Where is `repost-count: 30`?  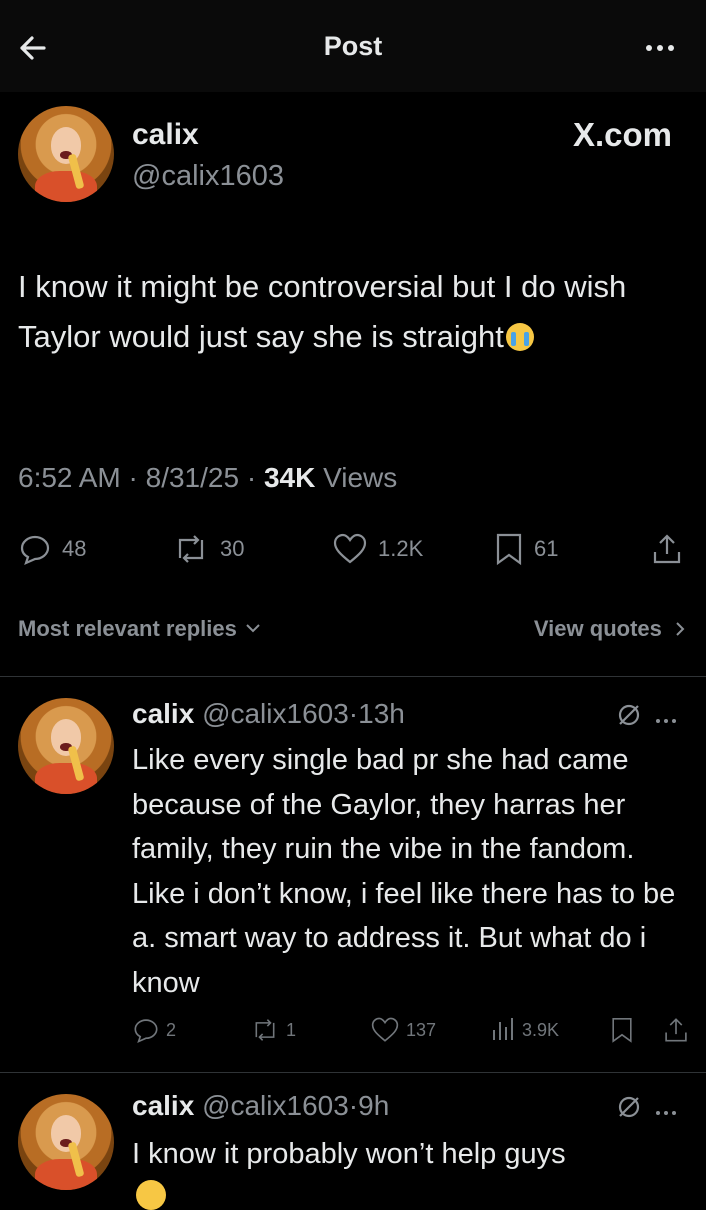
repost-count: 30 is located at coordinates (232, 548).